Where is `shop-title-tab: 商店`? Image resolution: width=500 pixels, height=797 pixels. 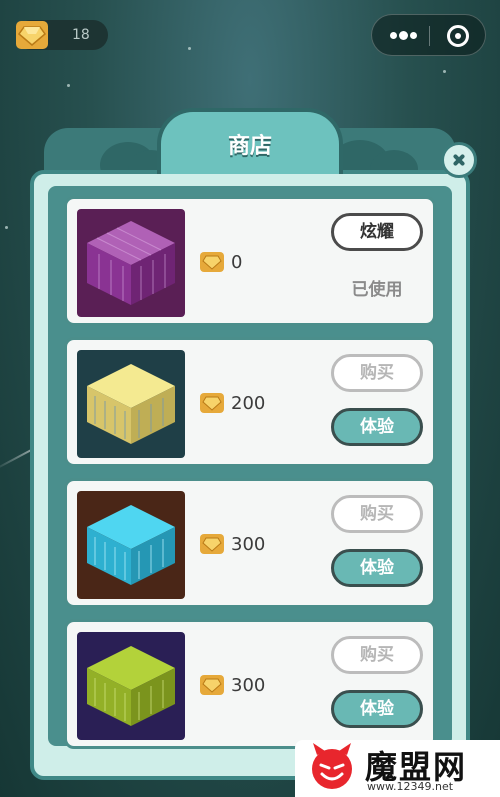 shop-title-tab: 商店 is located at coordinates (250, 141).